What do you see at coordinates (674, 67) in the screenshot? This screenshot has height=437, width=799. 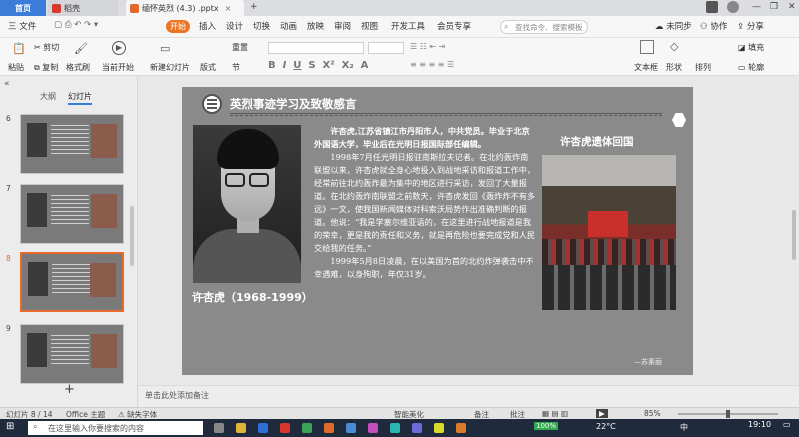 I see `shape-button: 形状` at bounding box center [674, 67].